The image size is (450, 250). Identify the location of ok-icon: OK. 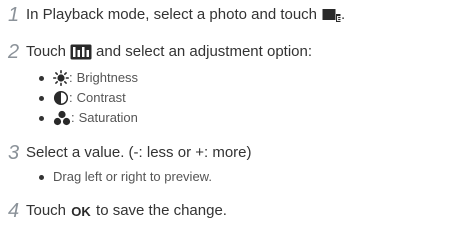
(81, 211).